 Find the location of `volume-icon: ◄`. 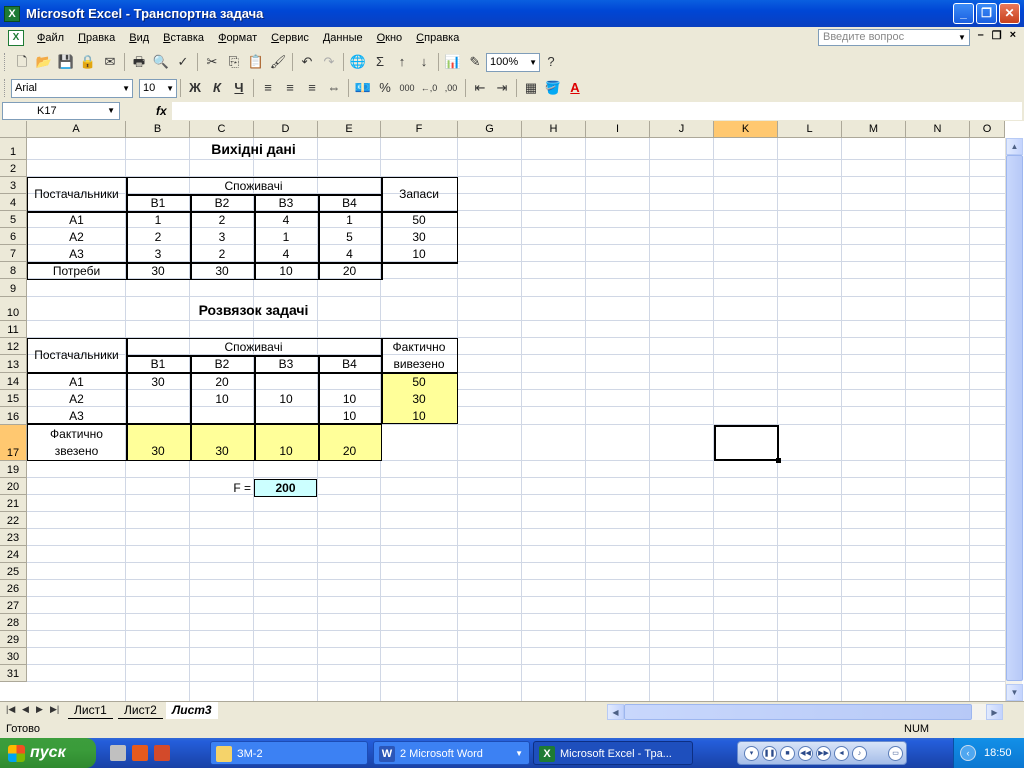

volume-icon: ◄ is located at coordinates (841, 753).